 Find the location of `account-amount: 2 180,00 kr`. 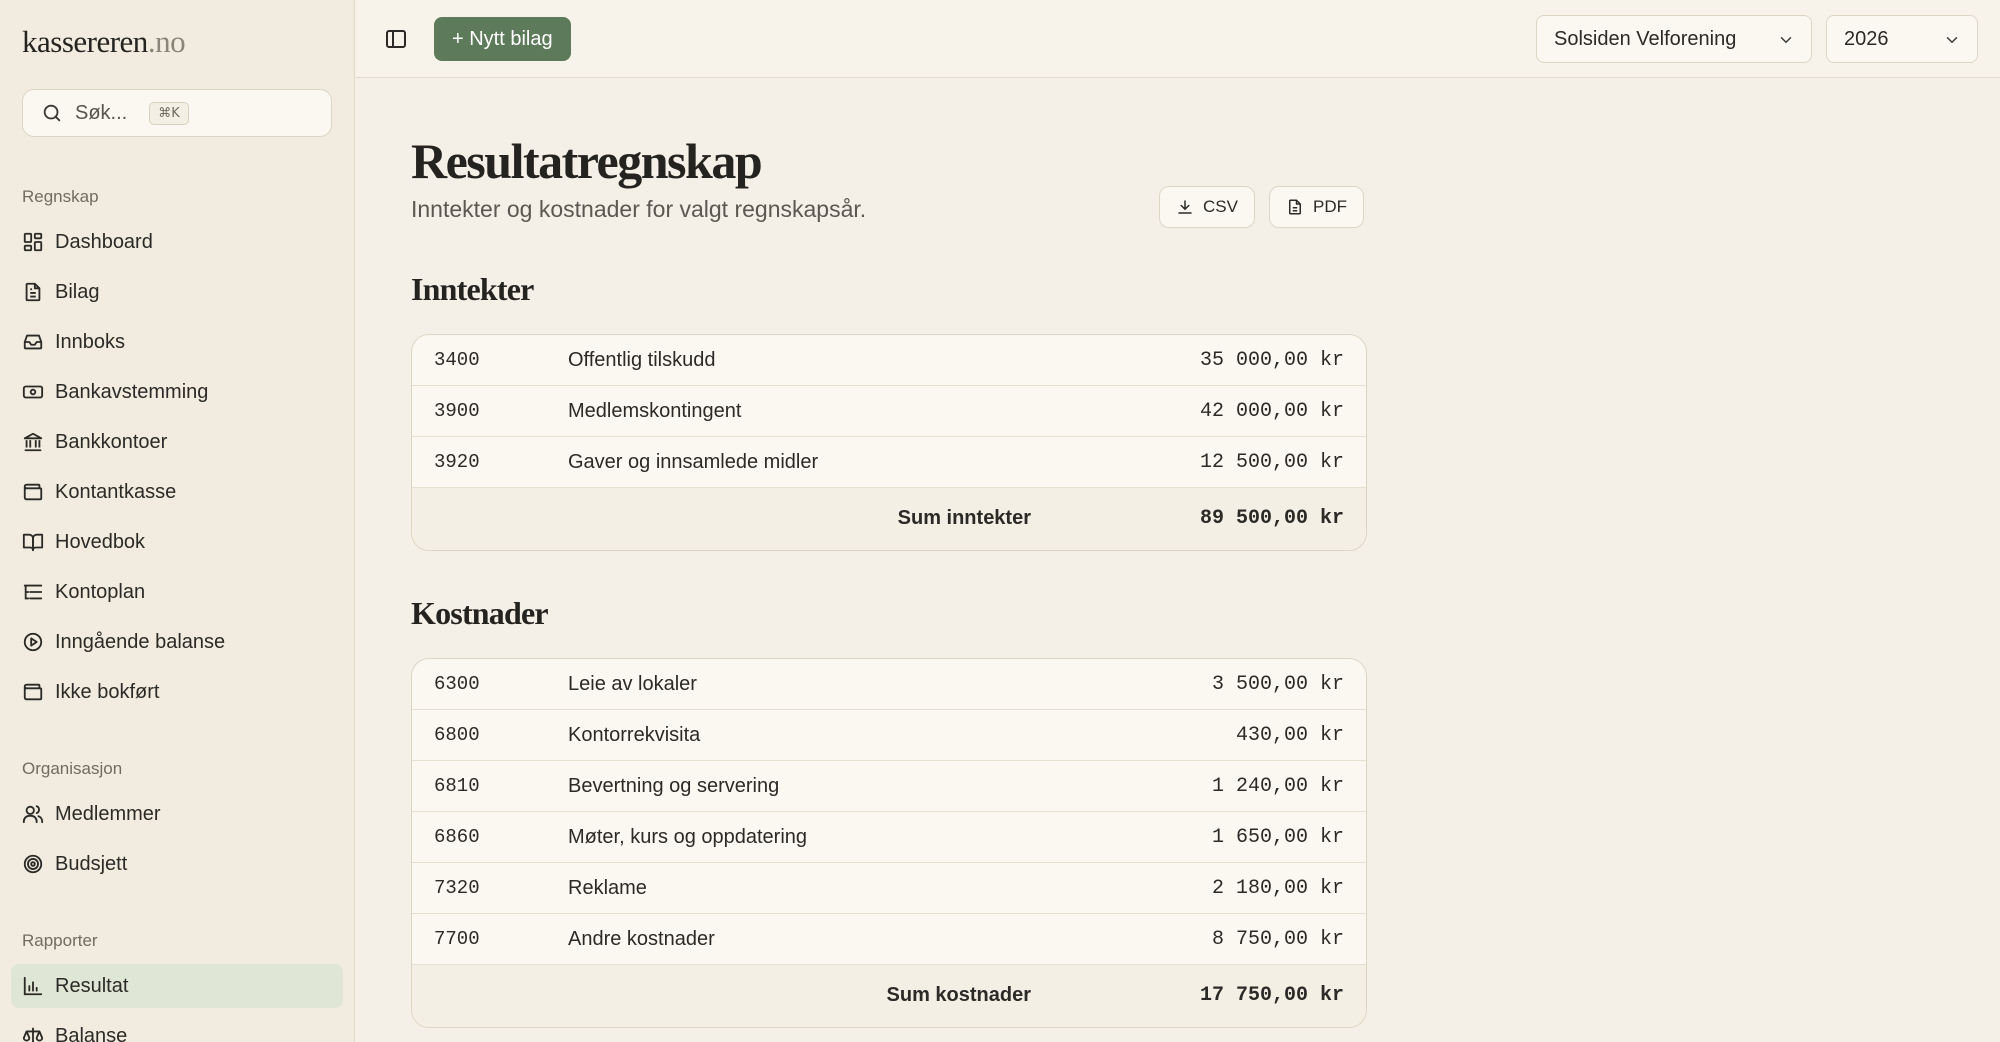

account-amount: 2 180,00 kr is located at coordinates (1277, 888).